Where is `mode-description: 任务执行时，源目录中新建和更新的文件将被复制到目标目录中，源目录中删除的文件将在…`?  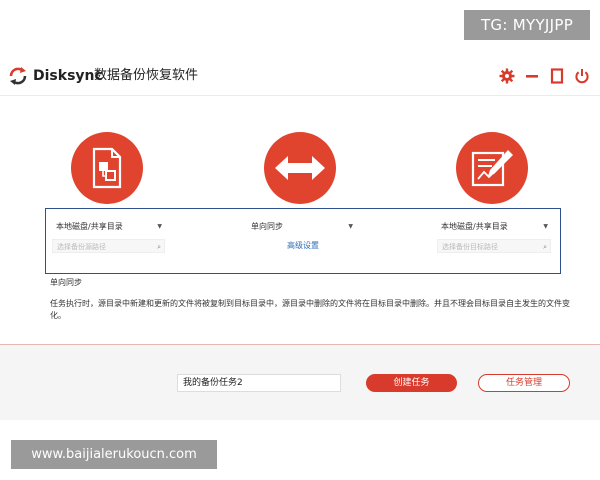 mode-description: 任务执行时，源目录中新建和更新的文件将被复制到目标目录中，源目录中删除的文件将在… is located at coordinates (310, 309).